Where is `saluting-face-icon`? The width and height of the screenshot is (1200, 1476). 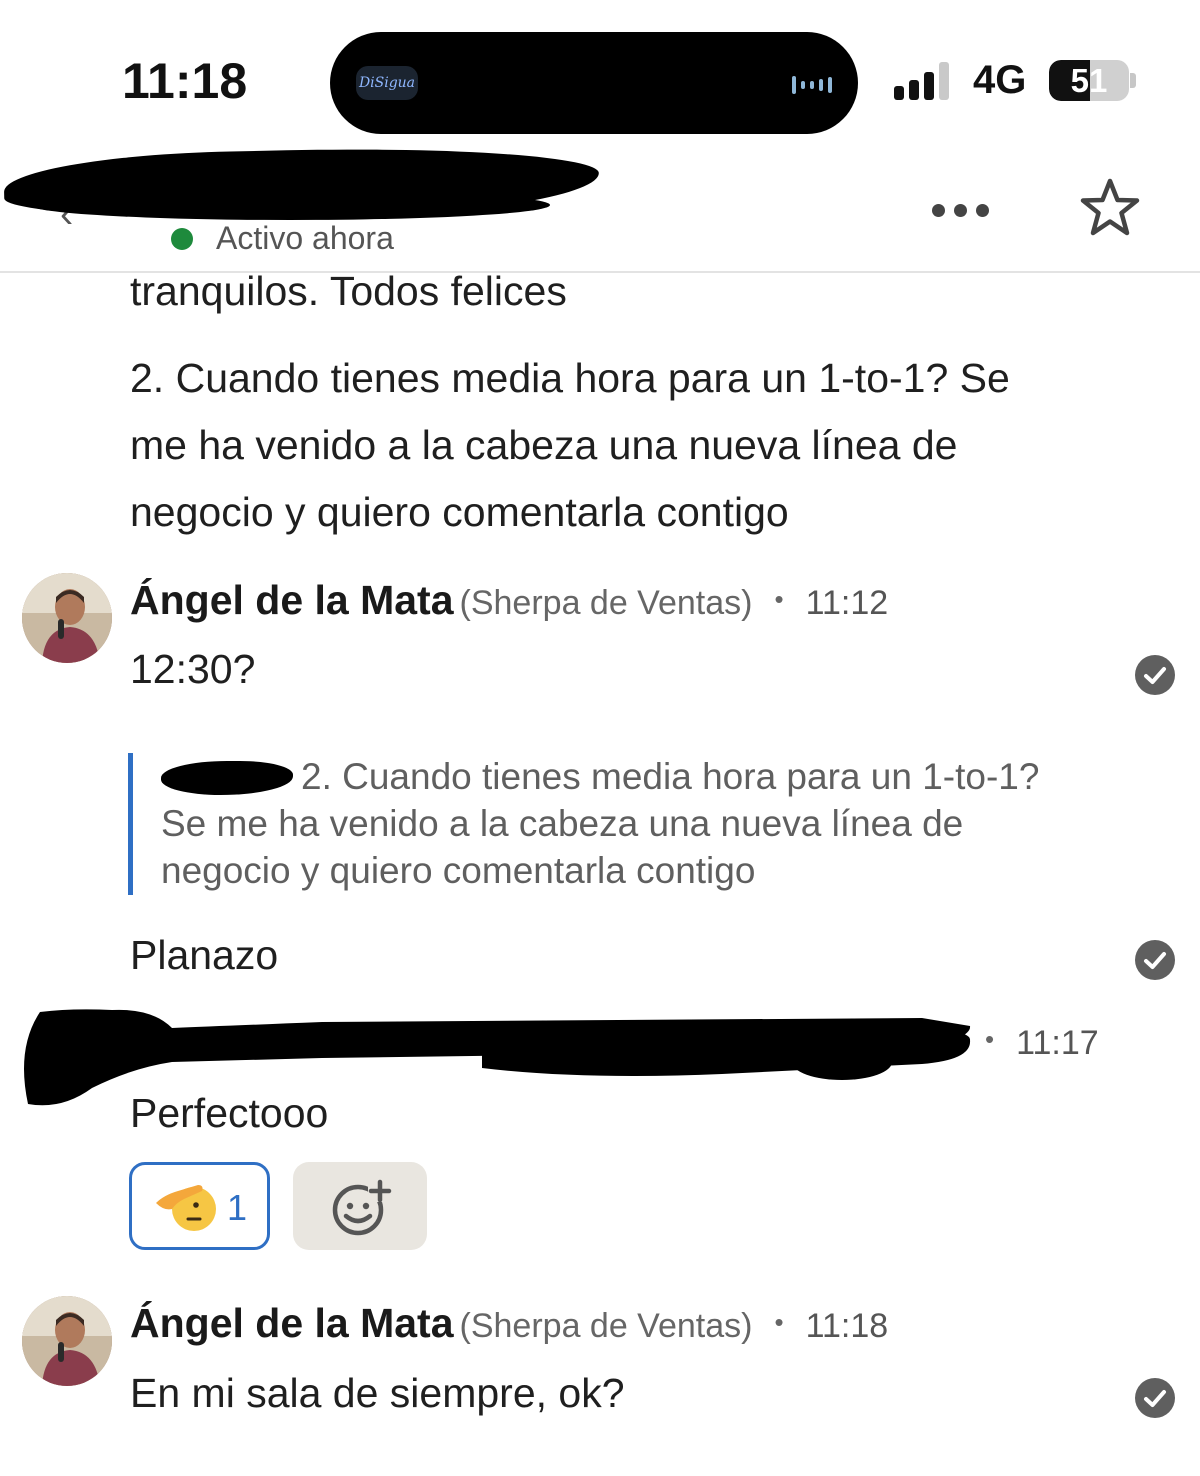
saluting-face-icon is located at coordinates (185, 1207).